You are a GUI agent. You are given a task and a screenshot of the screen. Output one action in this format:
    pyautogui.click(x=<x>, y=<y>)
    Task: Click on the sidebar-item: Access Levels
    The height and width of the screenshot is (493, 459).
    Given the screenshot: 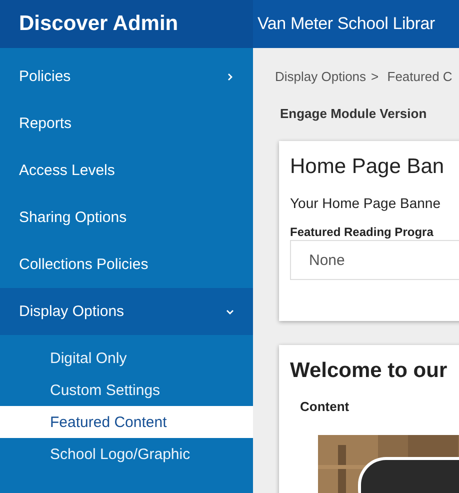 What is the action you would take?
    pyautogui.click(x=126, y=170)
    